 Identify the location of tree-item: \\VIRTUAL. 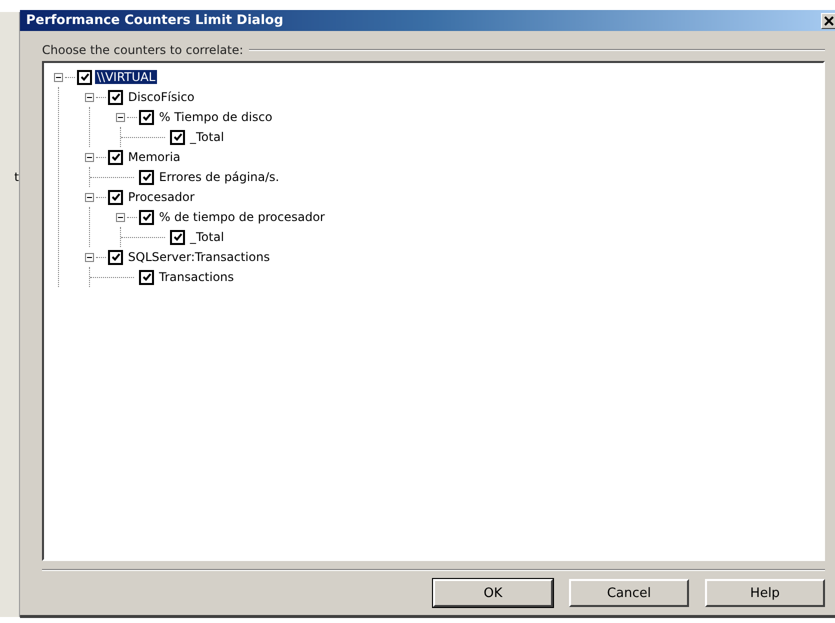
(126, 77).